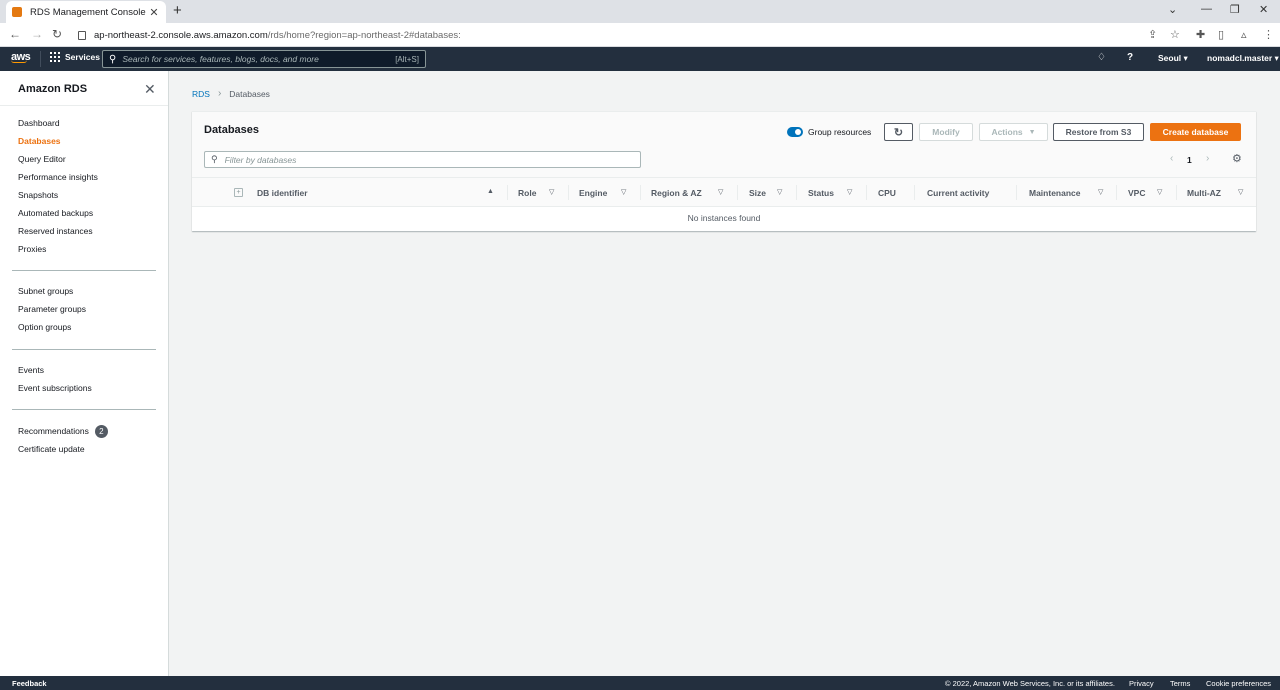 The image size is (1280, 690). I want to click on preferences-gear-icon: ⚙, so click(1237, 158).